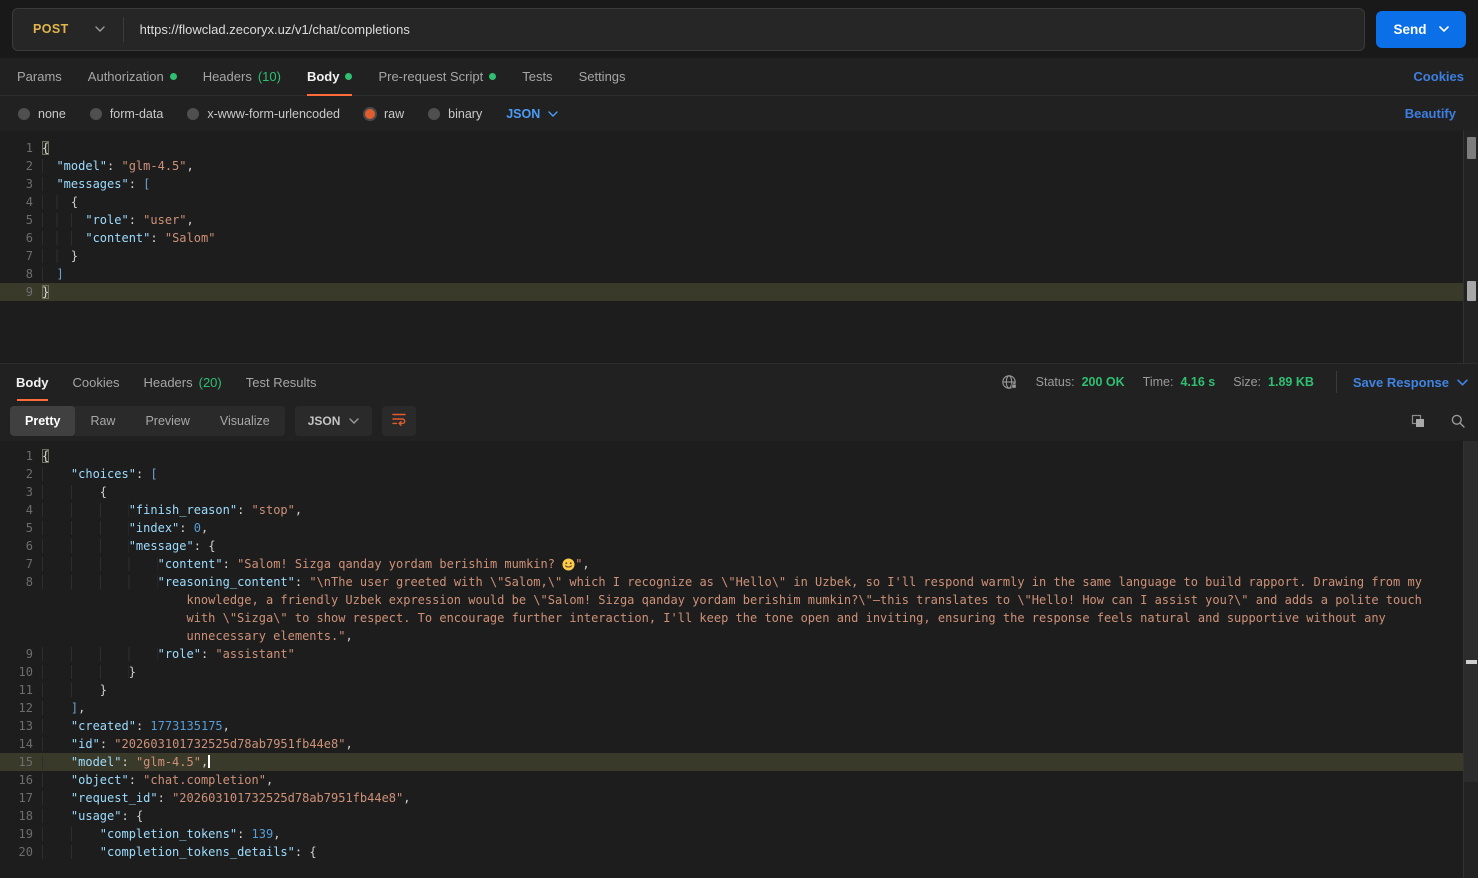 Image resolution: width=1478 pixels, height=878 pixels. Describe the element at coordinates (739, 546) in the screenshot. I see `code-line: 6 "message": {` at that location.